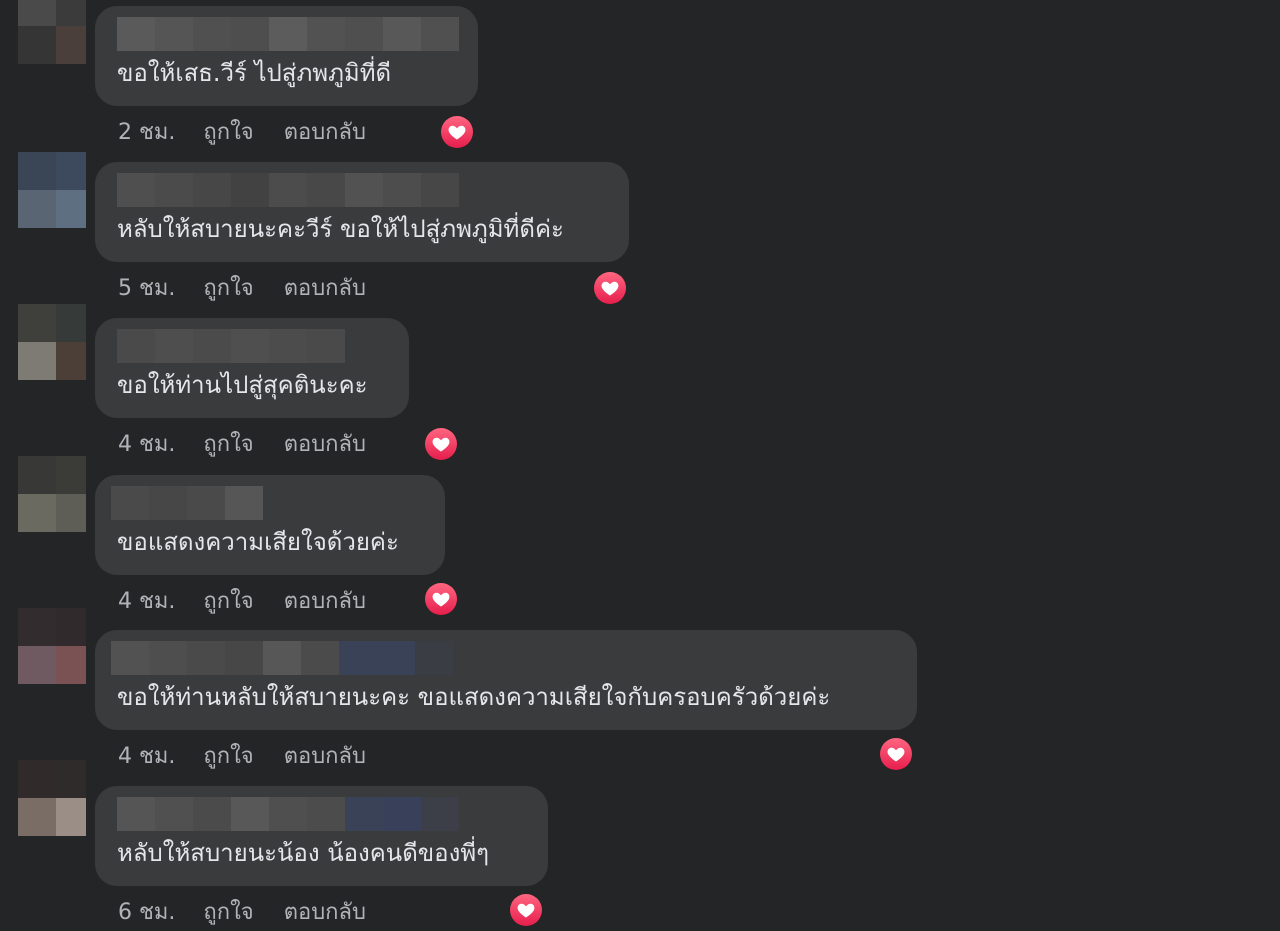 The height and width of the screenshot is (931, 1280). I want to click on comment-text: หลับให้สบายนะน้อง น้องคนดีของพี่ๆ, so click(303, 853).